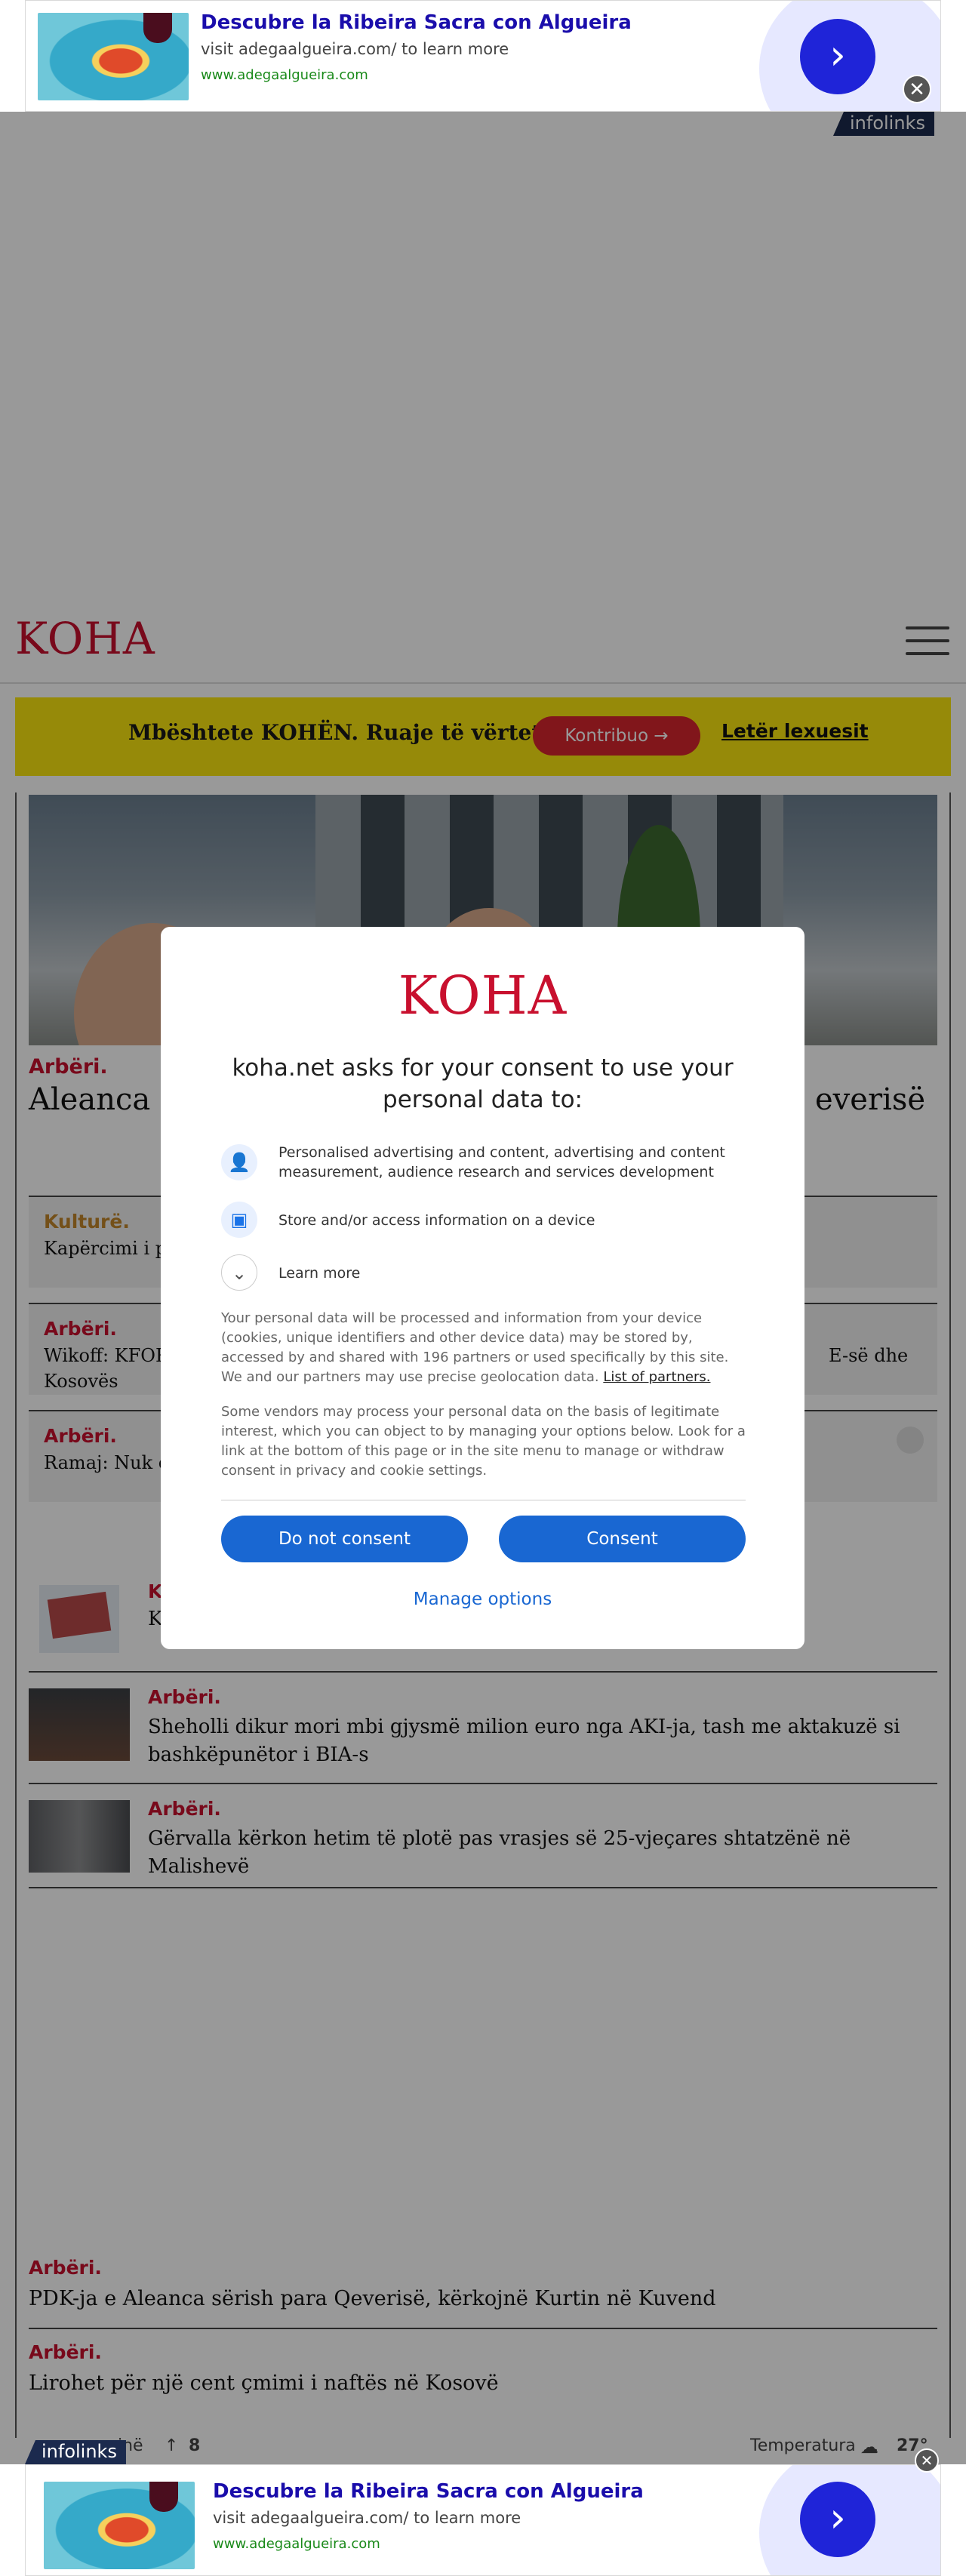 The height and width of the screenshot is (2576, 966). I want to click on infolinks-badge: infolinks, so click(75, 2452).